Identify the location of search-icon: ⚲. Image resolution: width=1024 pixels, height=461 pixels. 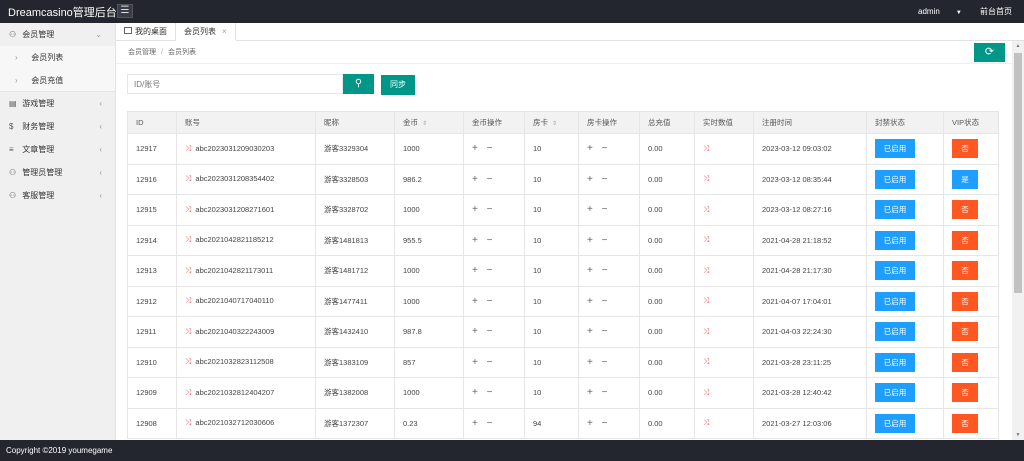
(358, 83).